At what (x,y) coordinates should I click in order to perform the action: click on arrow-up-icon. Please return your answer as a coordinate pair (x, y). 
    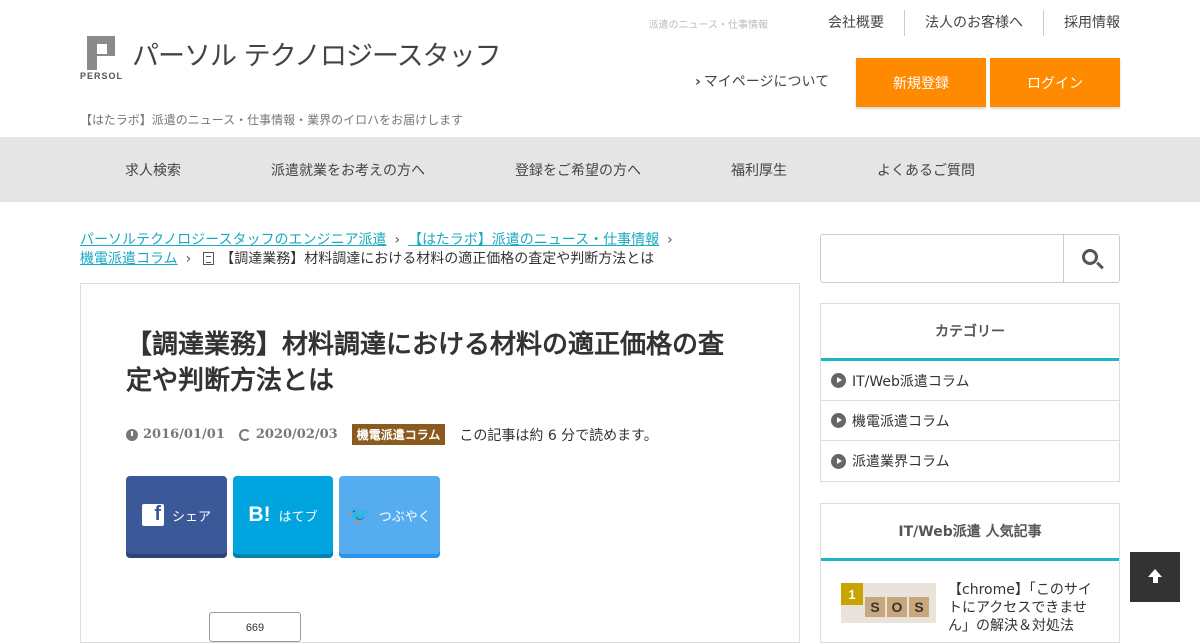
    Looking at the image, I should click on (1155, 576).